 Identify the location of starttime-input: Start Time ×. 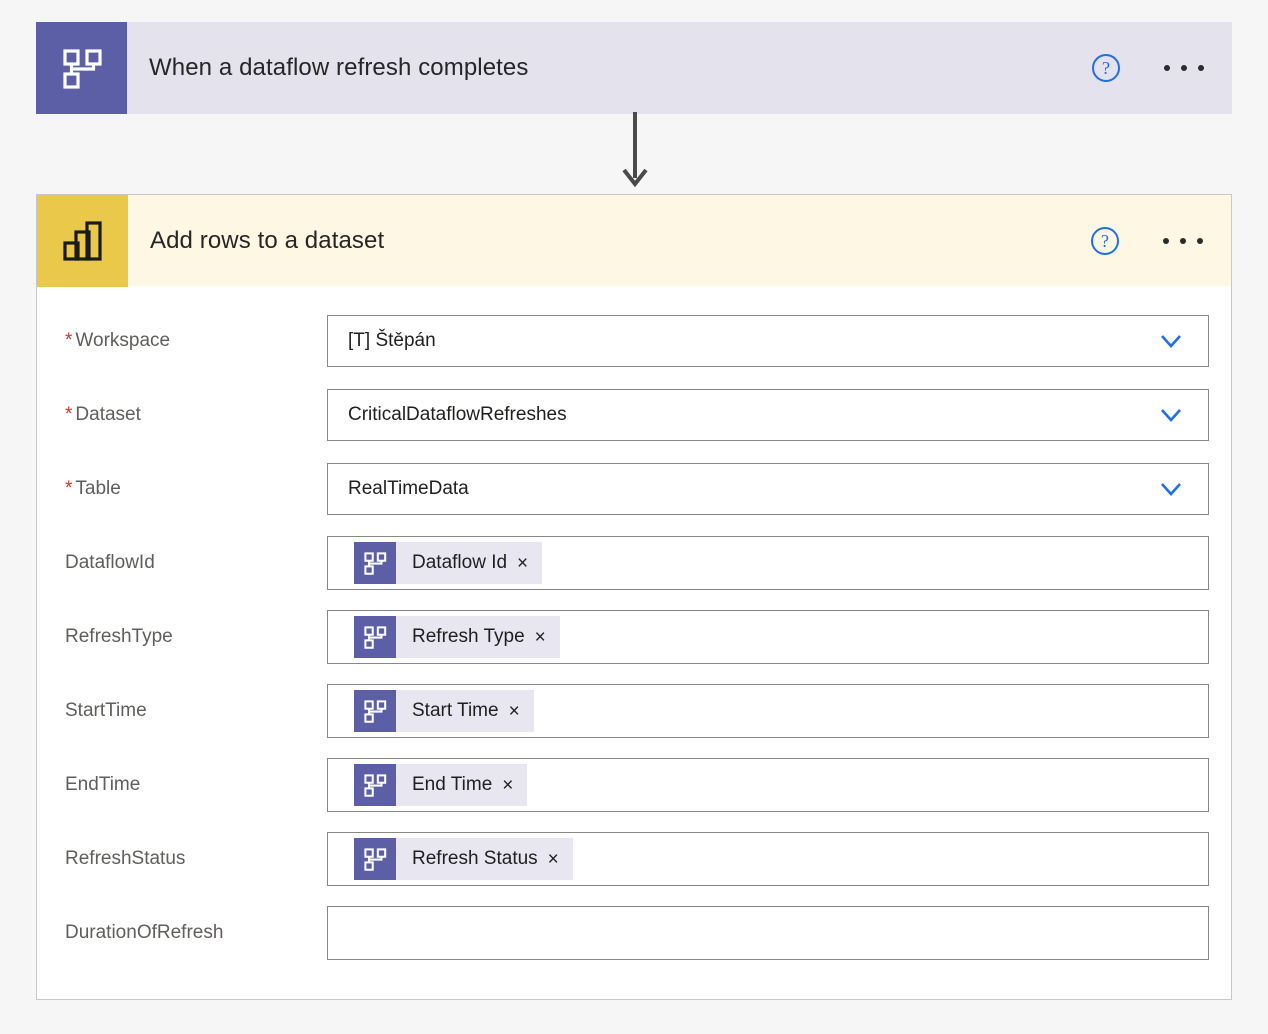
(768, 711).